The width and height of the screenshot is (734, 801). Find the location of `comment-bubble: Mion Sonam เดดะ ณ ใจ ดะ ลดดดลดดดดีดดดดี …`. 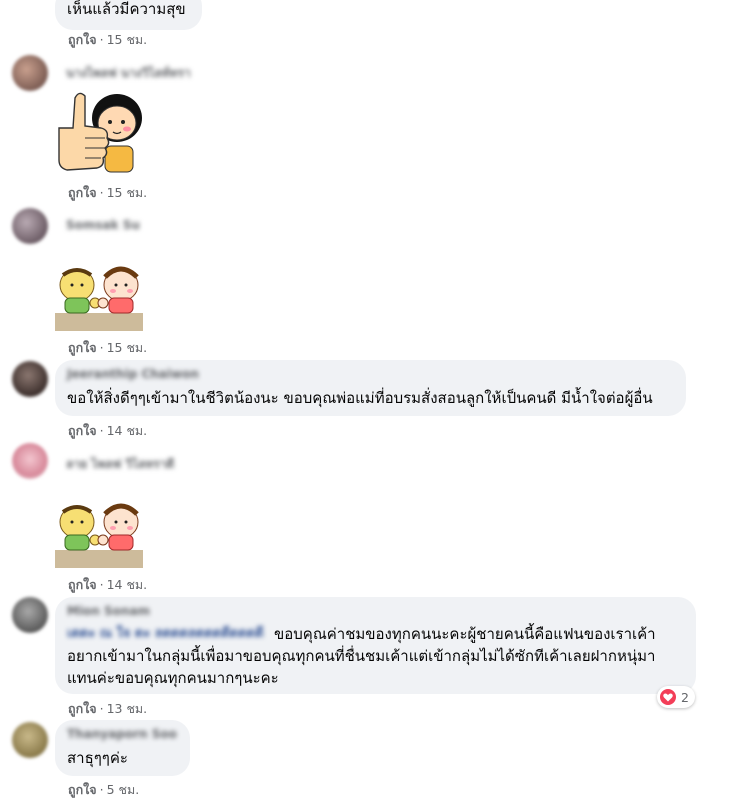

comment-bubble: Mion Sonam เดดะ ณ ใจ ดะ ลดดดลดดดดีดดดดี … is located at coordinates (375, 645).